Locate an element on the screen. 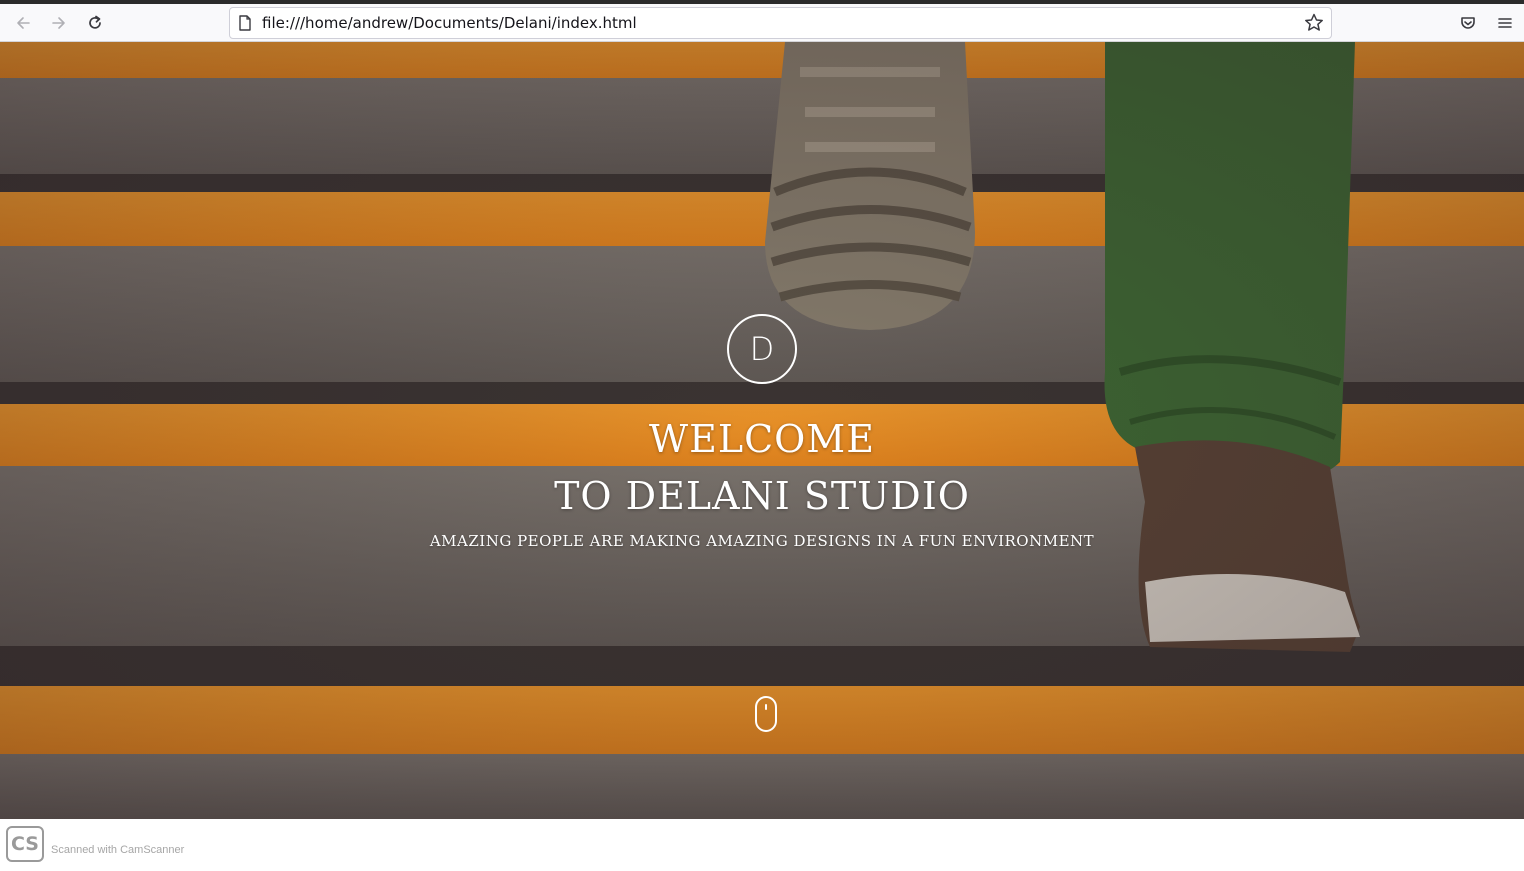  back-icon is located at coordinates (23, 23).